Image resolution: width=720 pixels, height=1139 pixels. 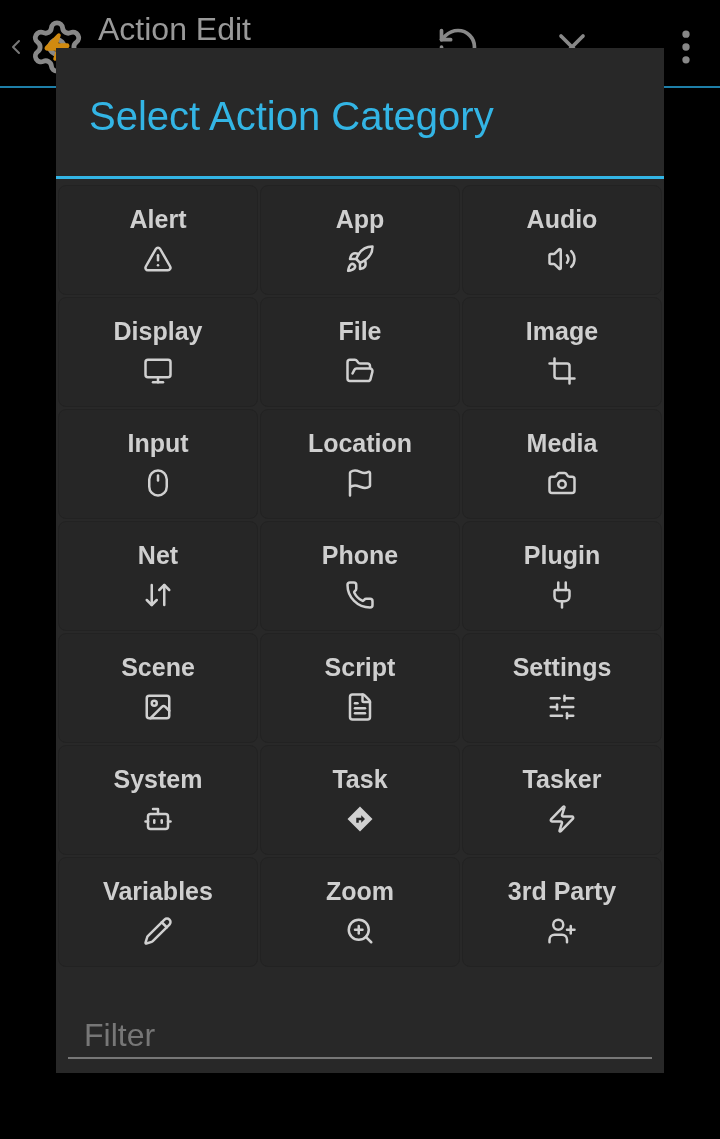 What do you see at coordinates (158, 240) in the screenshot?
I see `category-tile: Alert` at bounding box center [158, 240].